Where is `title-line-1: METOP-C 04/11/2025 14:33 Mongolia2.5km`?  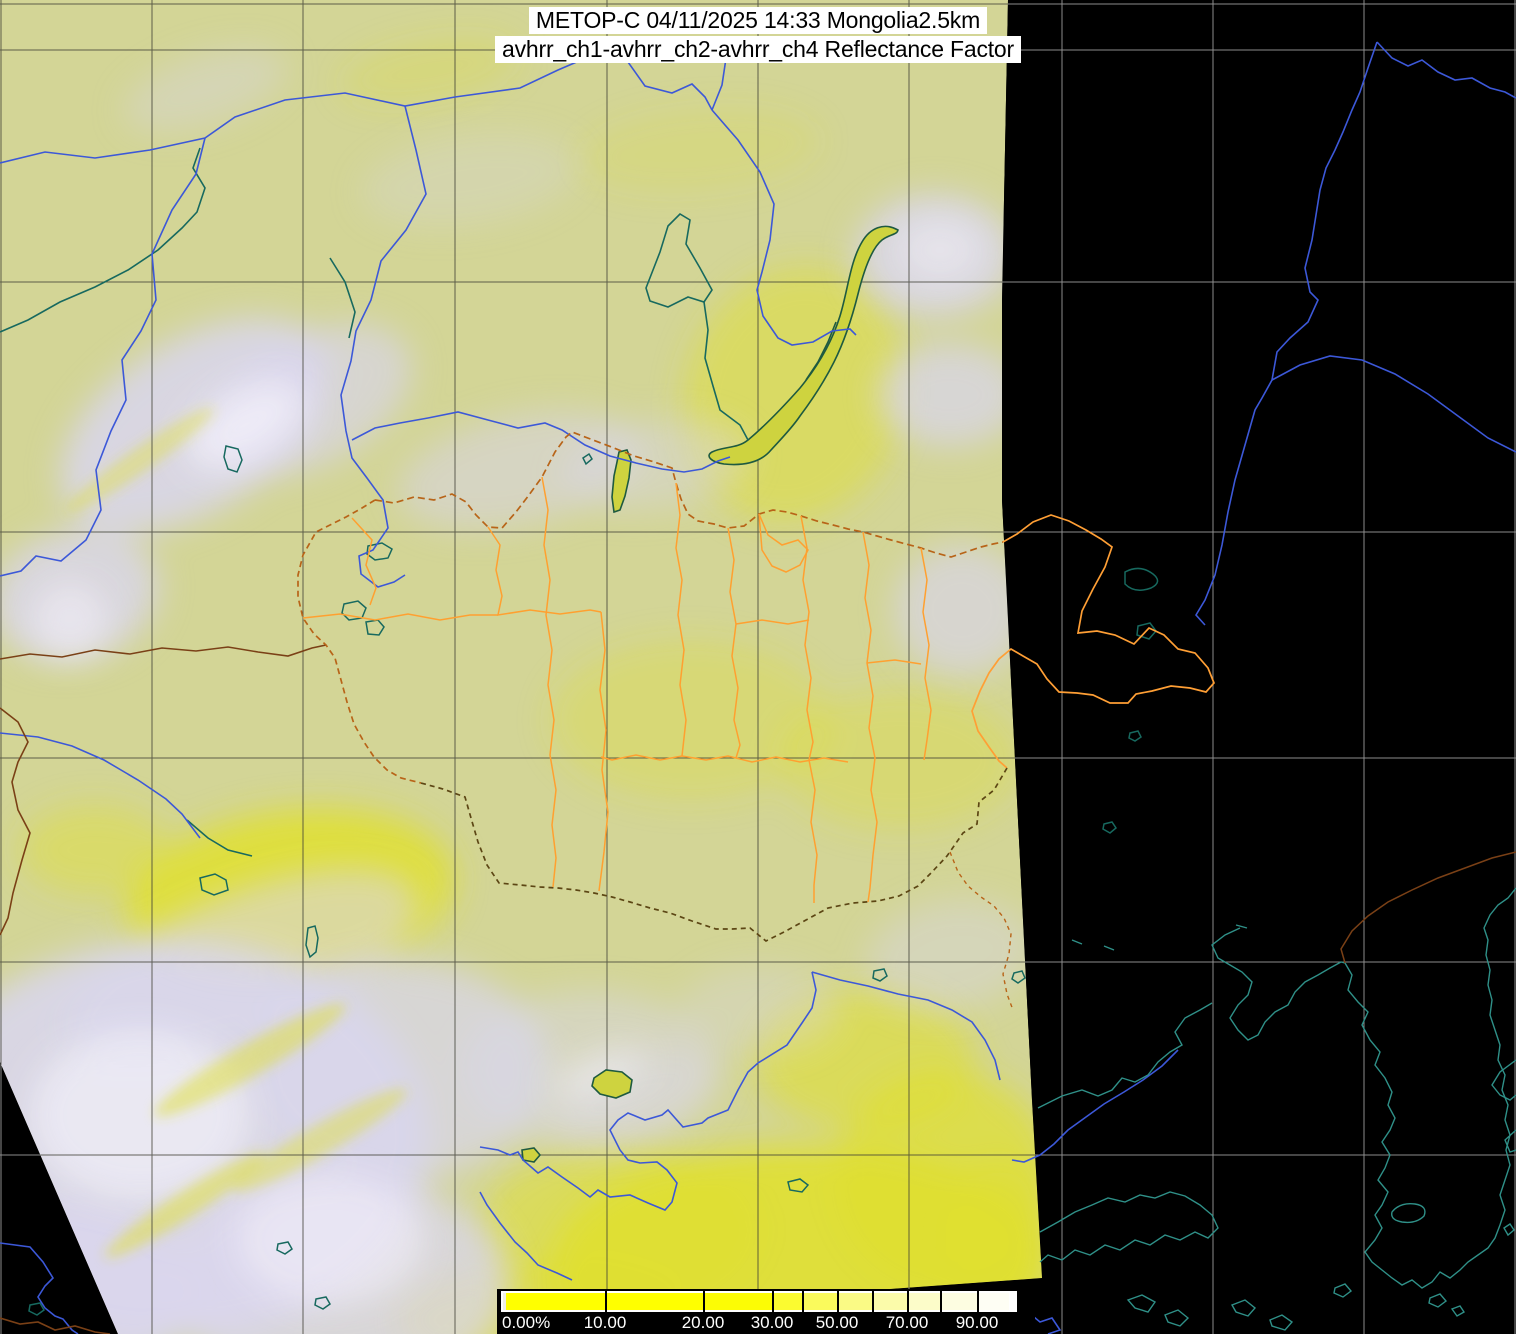 title-line-1: METOP-C 04/11/2025 14:33 Mongolia2.5km is located at coordinates (758, 20).